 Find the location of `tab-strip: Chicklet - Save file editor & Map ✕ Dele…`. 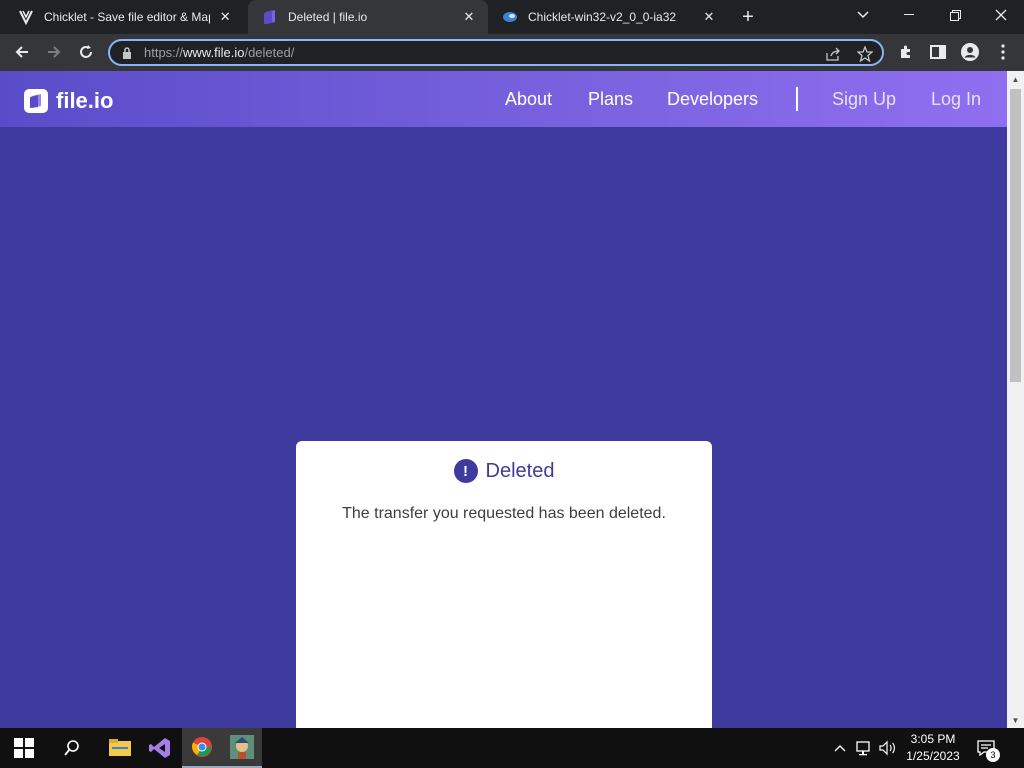

tab-strip: Chicklet - Save file editor & Map ✕ Dele… is located at coordinates (512, 17).